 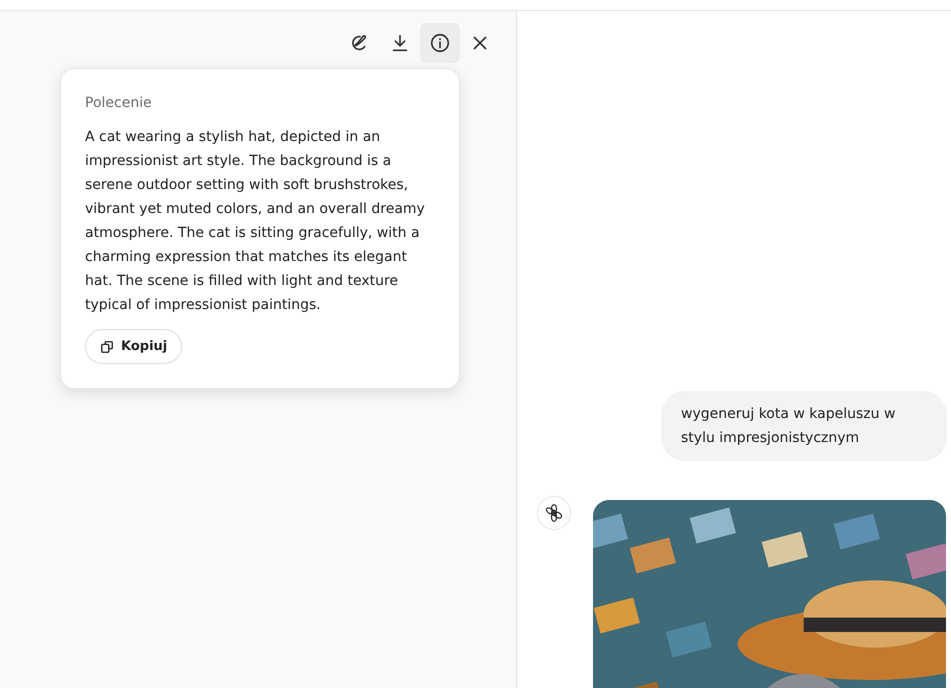 I want to click on copy-icon, so click(x=107, y=347).